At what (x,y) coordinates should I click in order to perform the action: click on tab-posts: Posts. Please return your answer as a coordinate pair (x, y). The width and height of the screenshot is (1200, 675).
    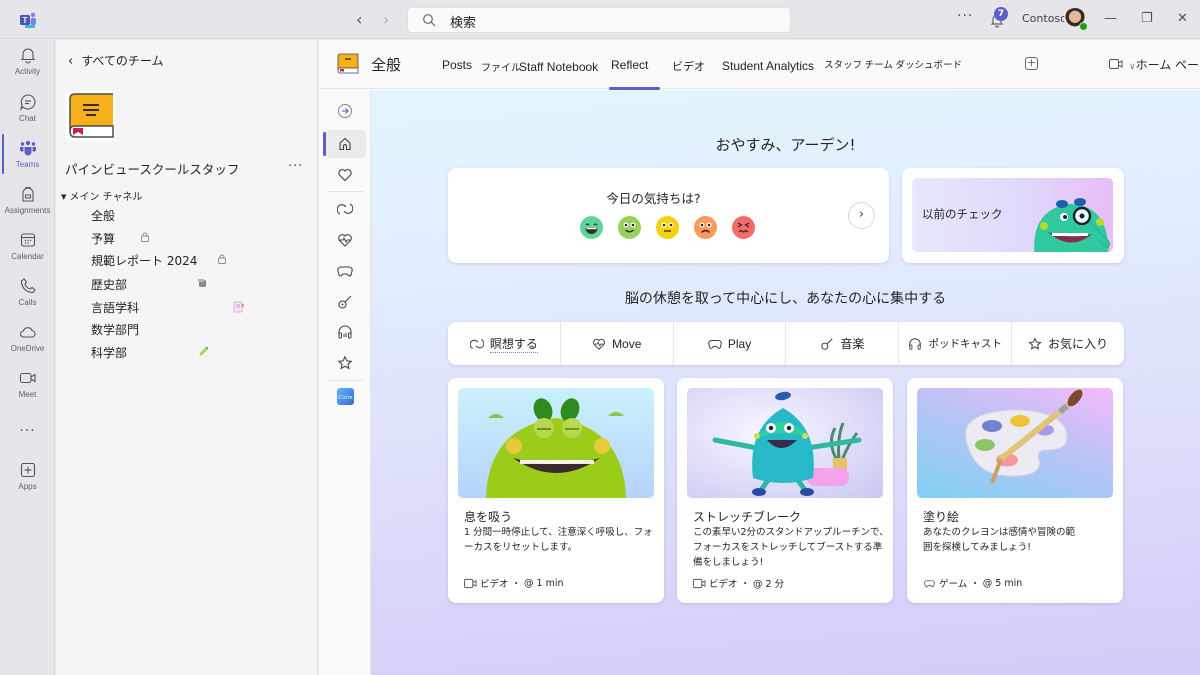
    Looking at the image, I should click on (457, 65).